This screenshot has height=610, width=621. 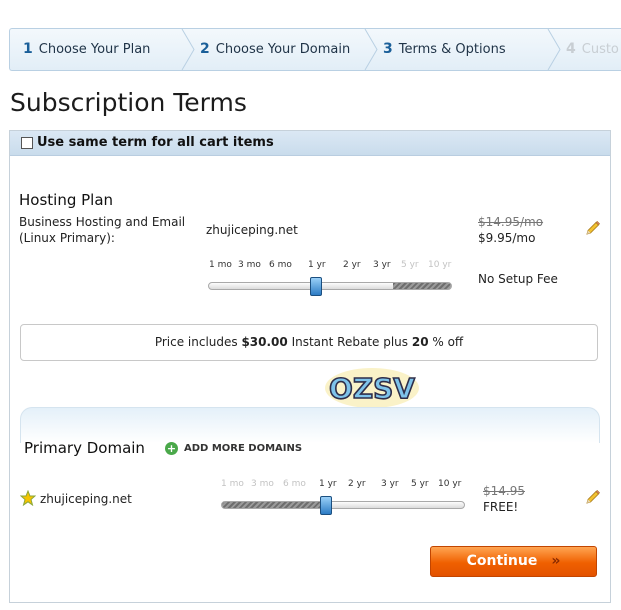 I want to click on step-label: Choose Your Domain, so click(x=283, y=49).